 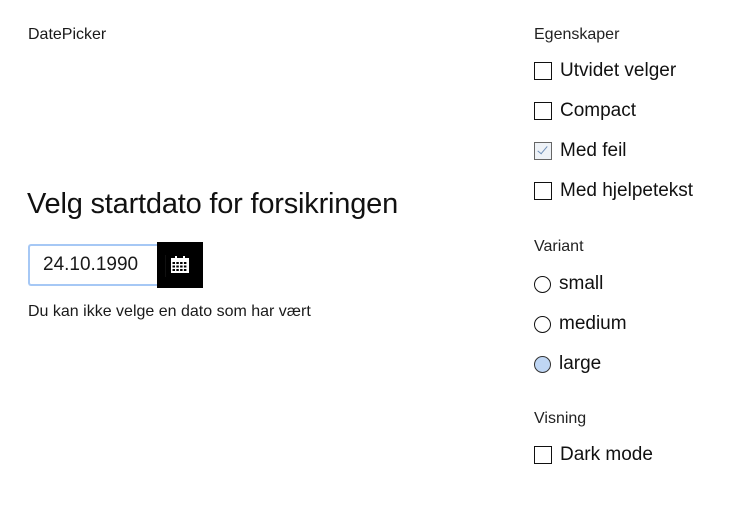 I want to click on checkbox-label: Compact, so click(x=598, y=110).